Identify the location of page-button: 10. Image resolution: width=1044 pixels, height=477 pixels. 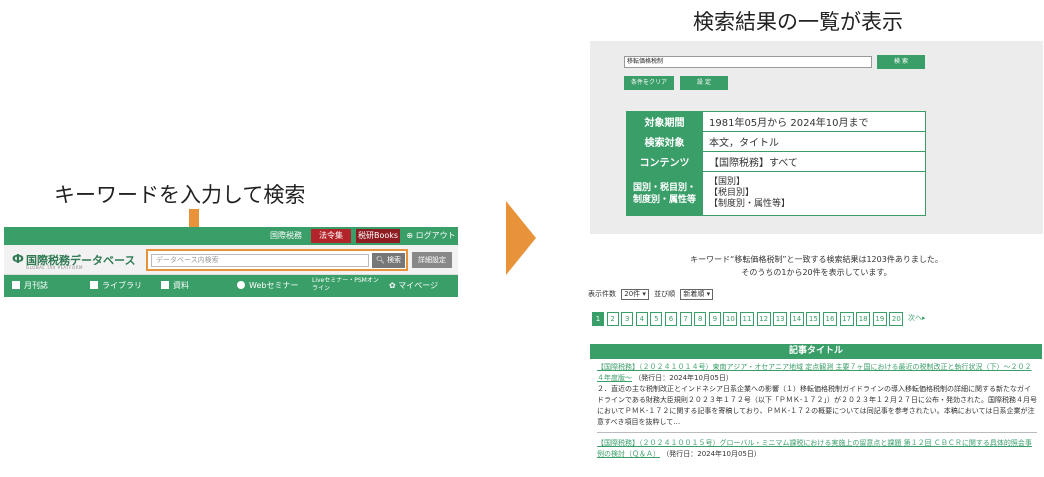
(730, 319).